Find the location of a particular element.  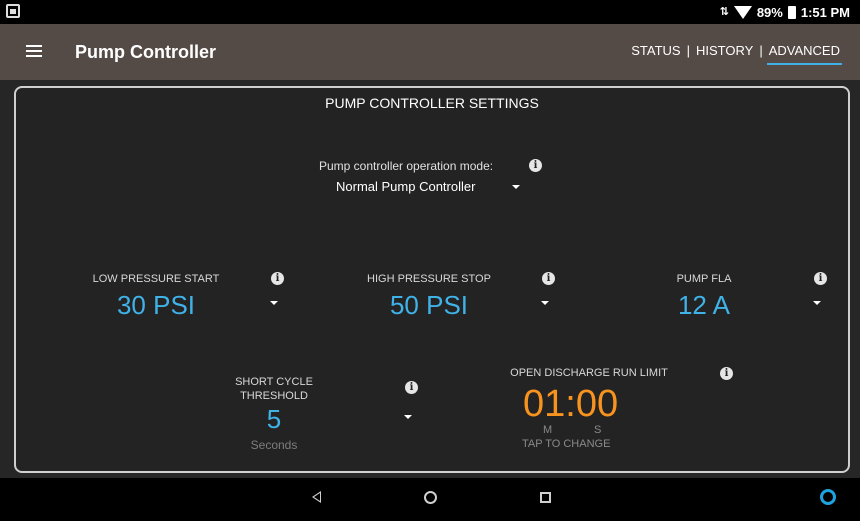

clock: 1:51 PM is located at coordinates (825, 12).